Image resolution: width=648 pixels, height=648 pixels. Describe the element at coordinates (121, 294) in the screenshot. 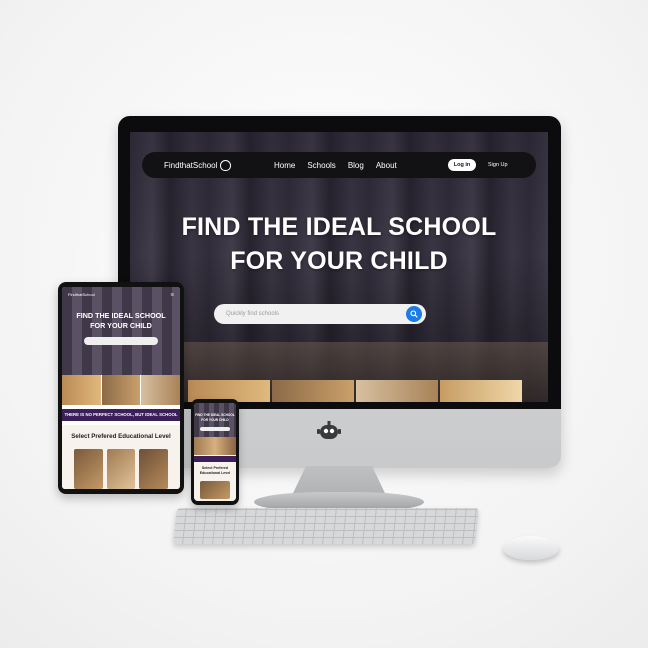

I see `tablet-navbar: FindthatSchool ☰` at that location.